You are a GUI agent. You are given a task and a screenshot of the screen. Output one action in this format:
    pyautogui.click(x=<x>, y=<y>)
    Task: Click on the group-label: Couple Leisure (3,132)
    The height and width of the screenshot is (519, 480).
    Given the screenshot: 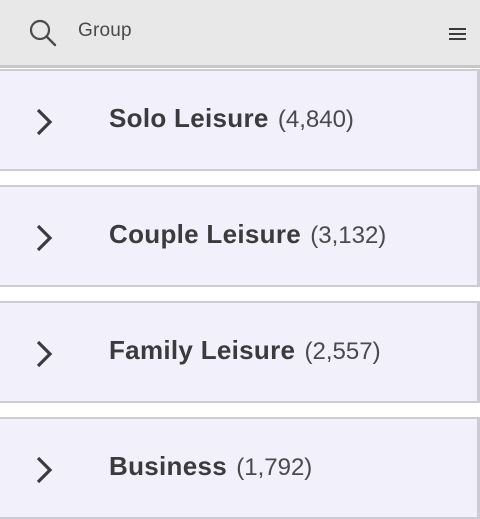 What is the action you would take?
    pyautogui.click(x=247, y=234)
    